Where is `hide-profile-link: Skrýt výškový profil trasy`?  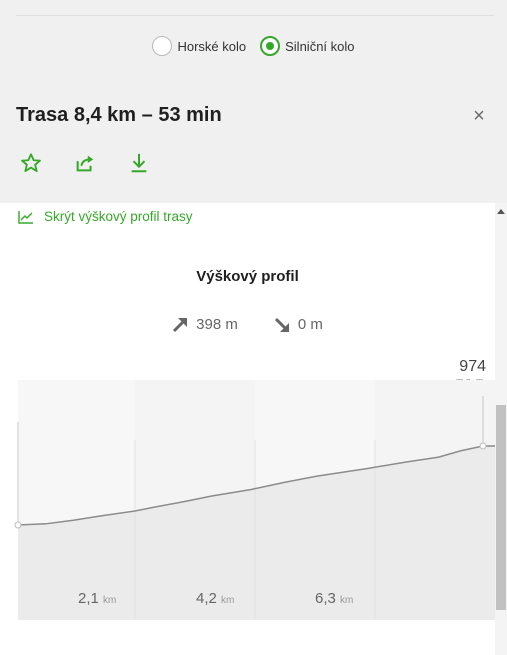 hide-profile-link: Skrýt výškový profil trasy is located at coordinates (105, 216).